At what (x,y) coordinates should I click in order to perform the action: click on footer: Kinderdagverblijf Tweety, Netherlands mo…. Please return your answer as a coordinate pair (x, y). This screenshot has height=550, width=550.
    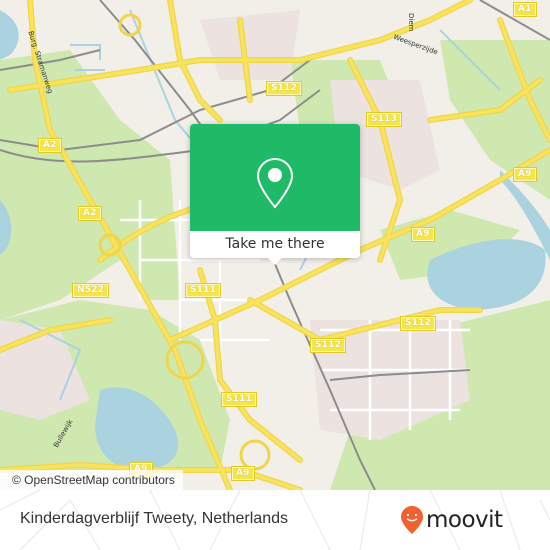
    Looking at the image, I should click on (275, 520).